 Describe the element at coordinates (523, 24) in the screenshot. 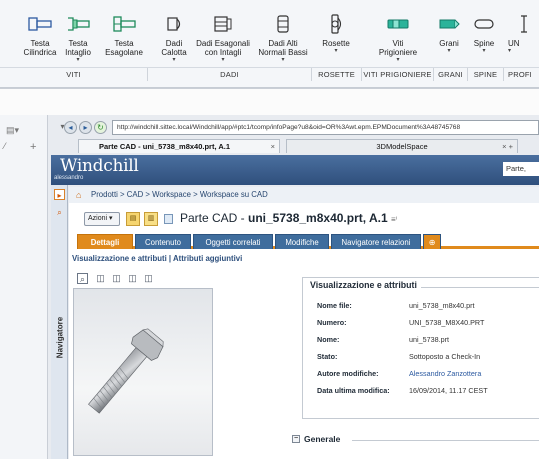

I see `profile-icon` at that location.